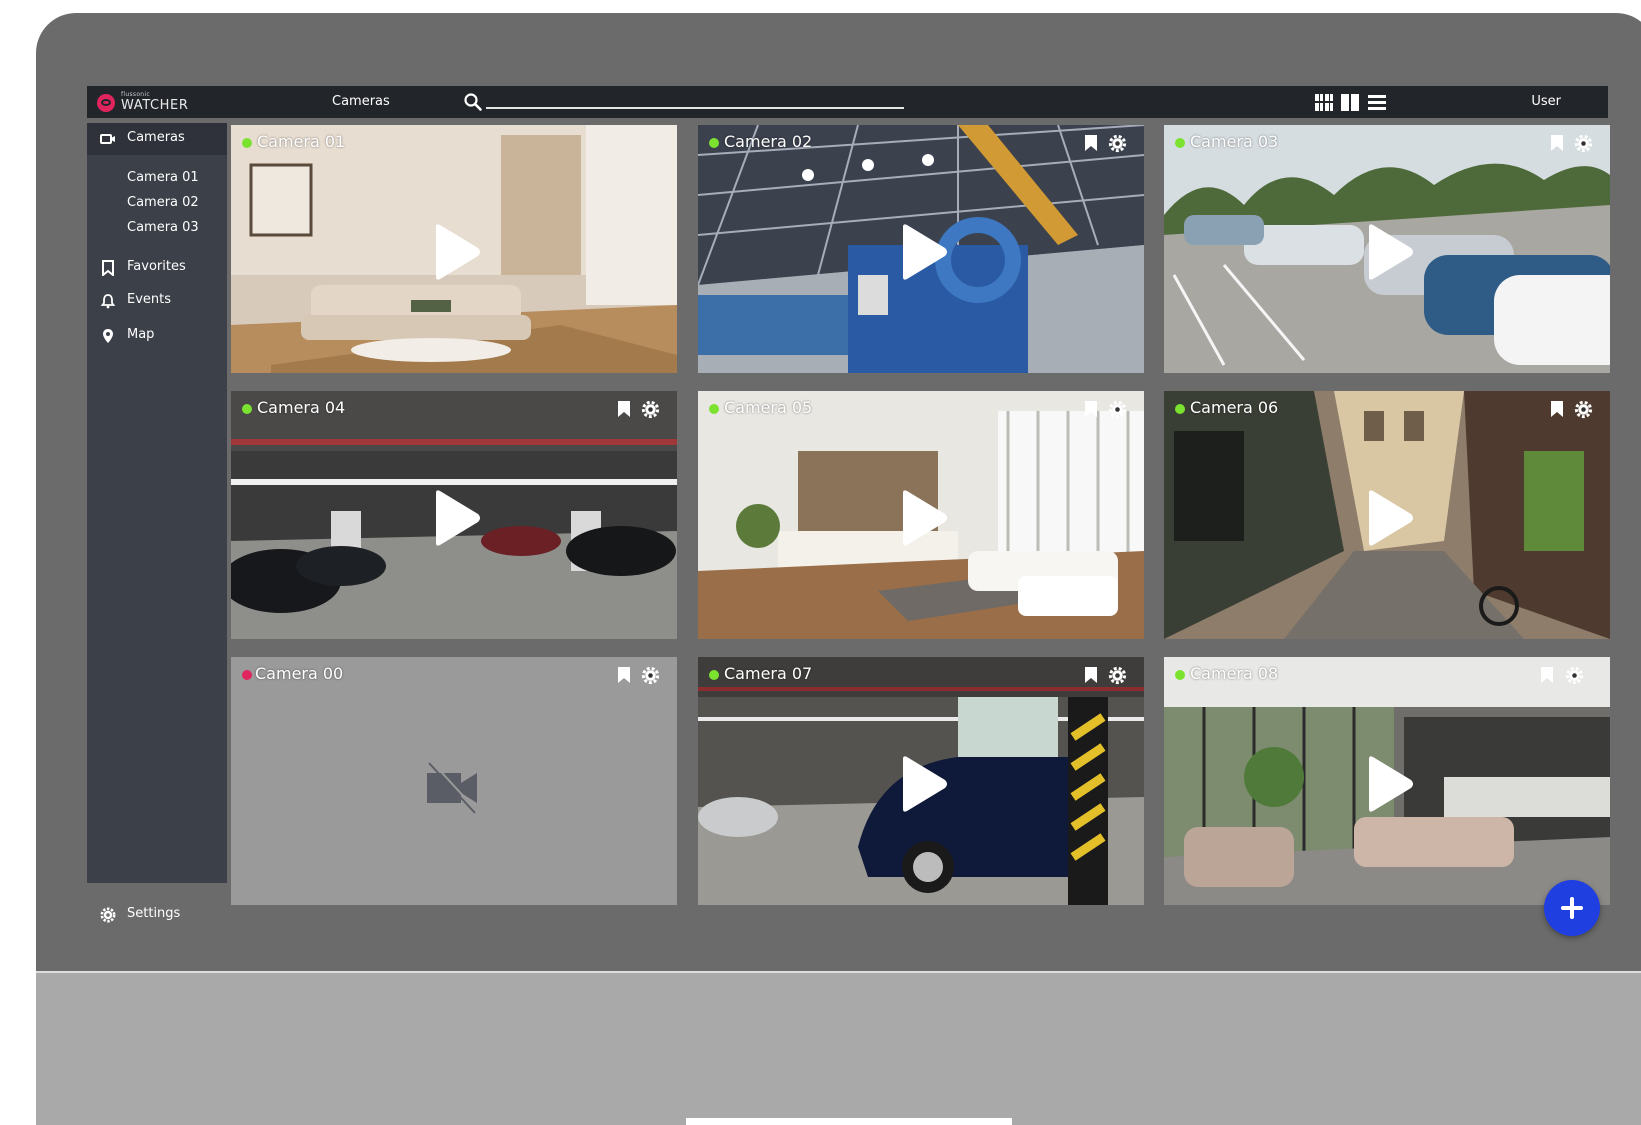 Image resolution: width=1641 pixels, height=1125 pixels. What do you see at coordinates (1234, 407) in the screenshot?
I see `camera-title: Camera 06` at bounding box center [1234, 407].